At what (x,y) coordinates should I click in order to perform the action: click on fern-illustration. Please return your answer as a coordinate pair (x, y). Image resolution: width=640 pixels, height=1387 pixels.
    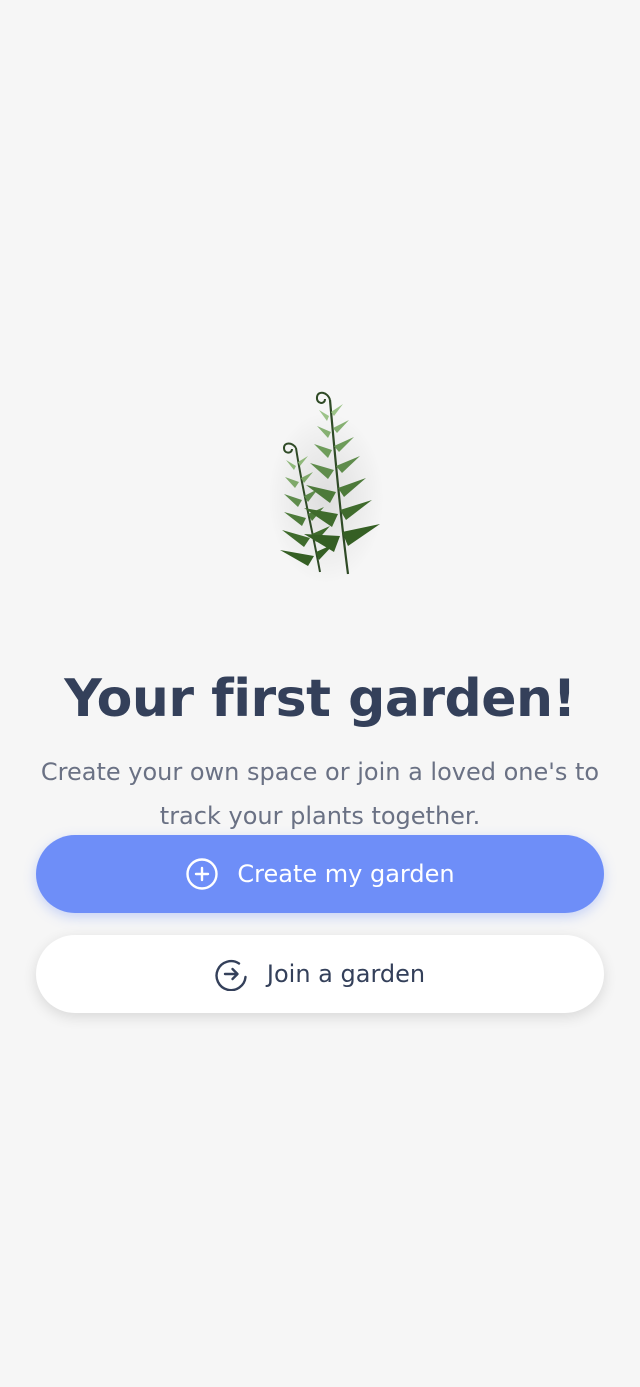
    Looking at the image, I should click on (327, 483).